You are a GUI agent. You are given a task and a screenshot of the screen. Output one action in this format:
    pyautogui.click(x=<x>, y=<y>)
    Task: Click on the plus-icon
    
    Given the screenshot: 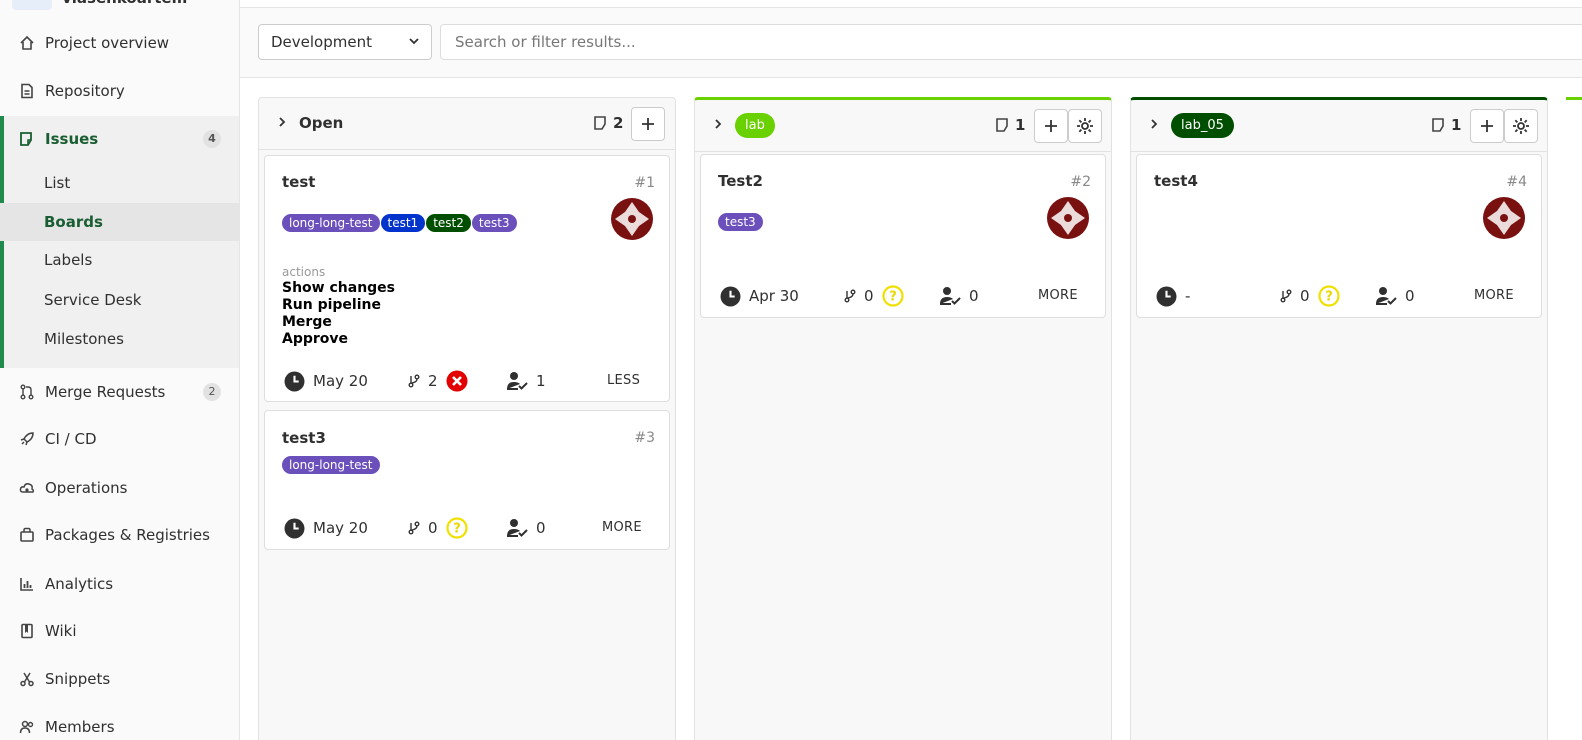 What is the action you would take?
    pyautogui.click(x=1051, y=126)
    